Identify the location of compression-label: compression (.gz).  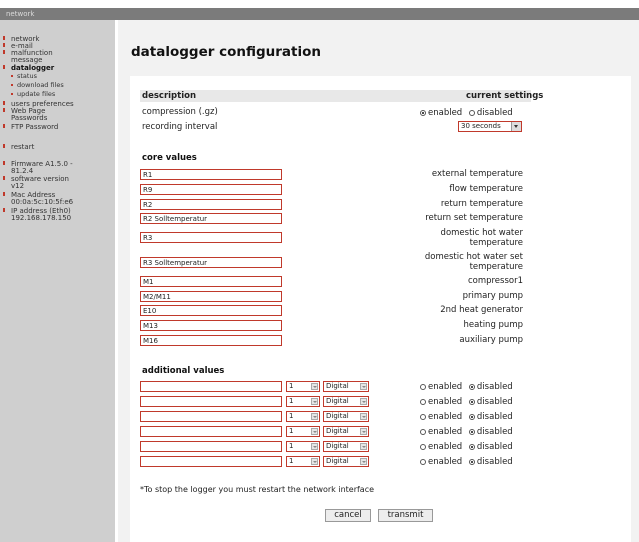
(180, 112).